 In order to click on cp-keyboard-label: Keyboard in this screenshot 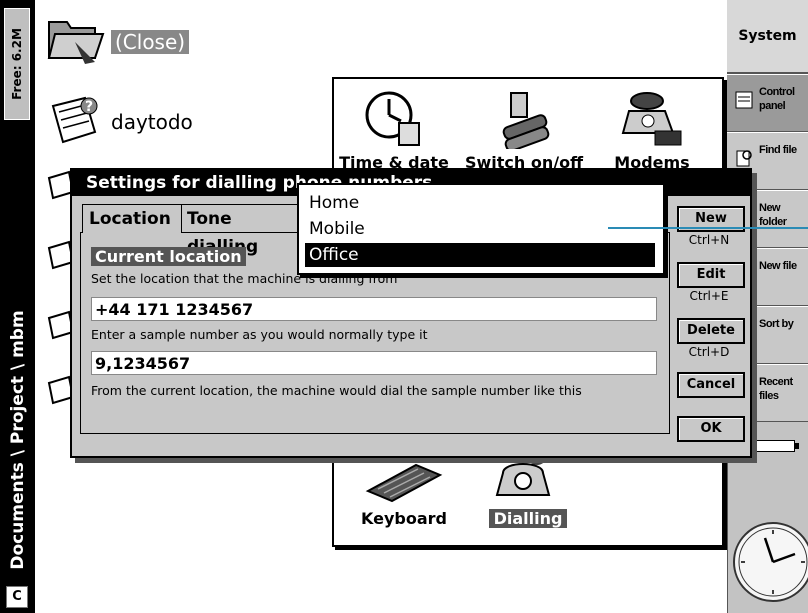, I will do `click(404, 518)`.